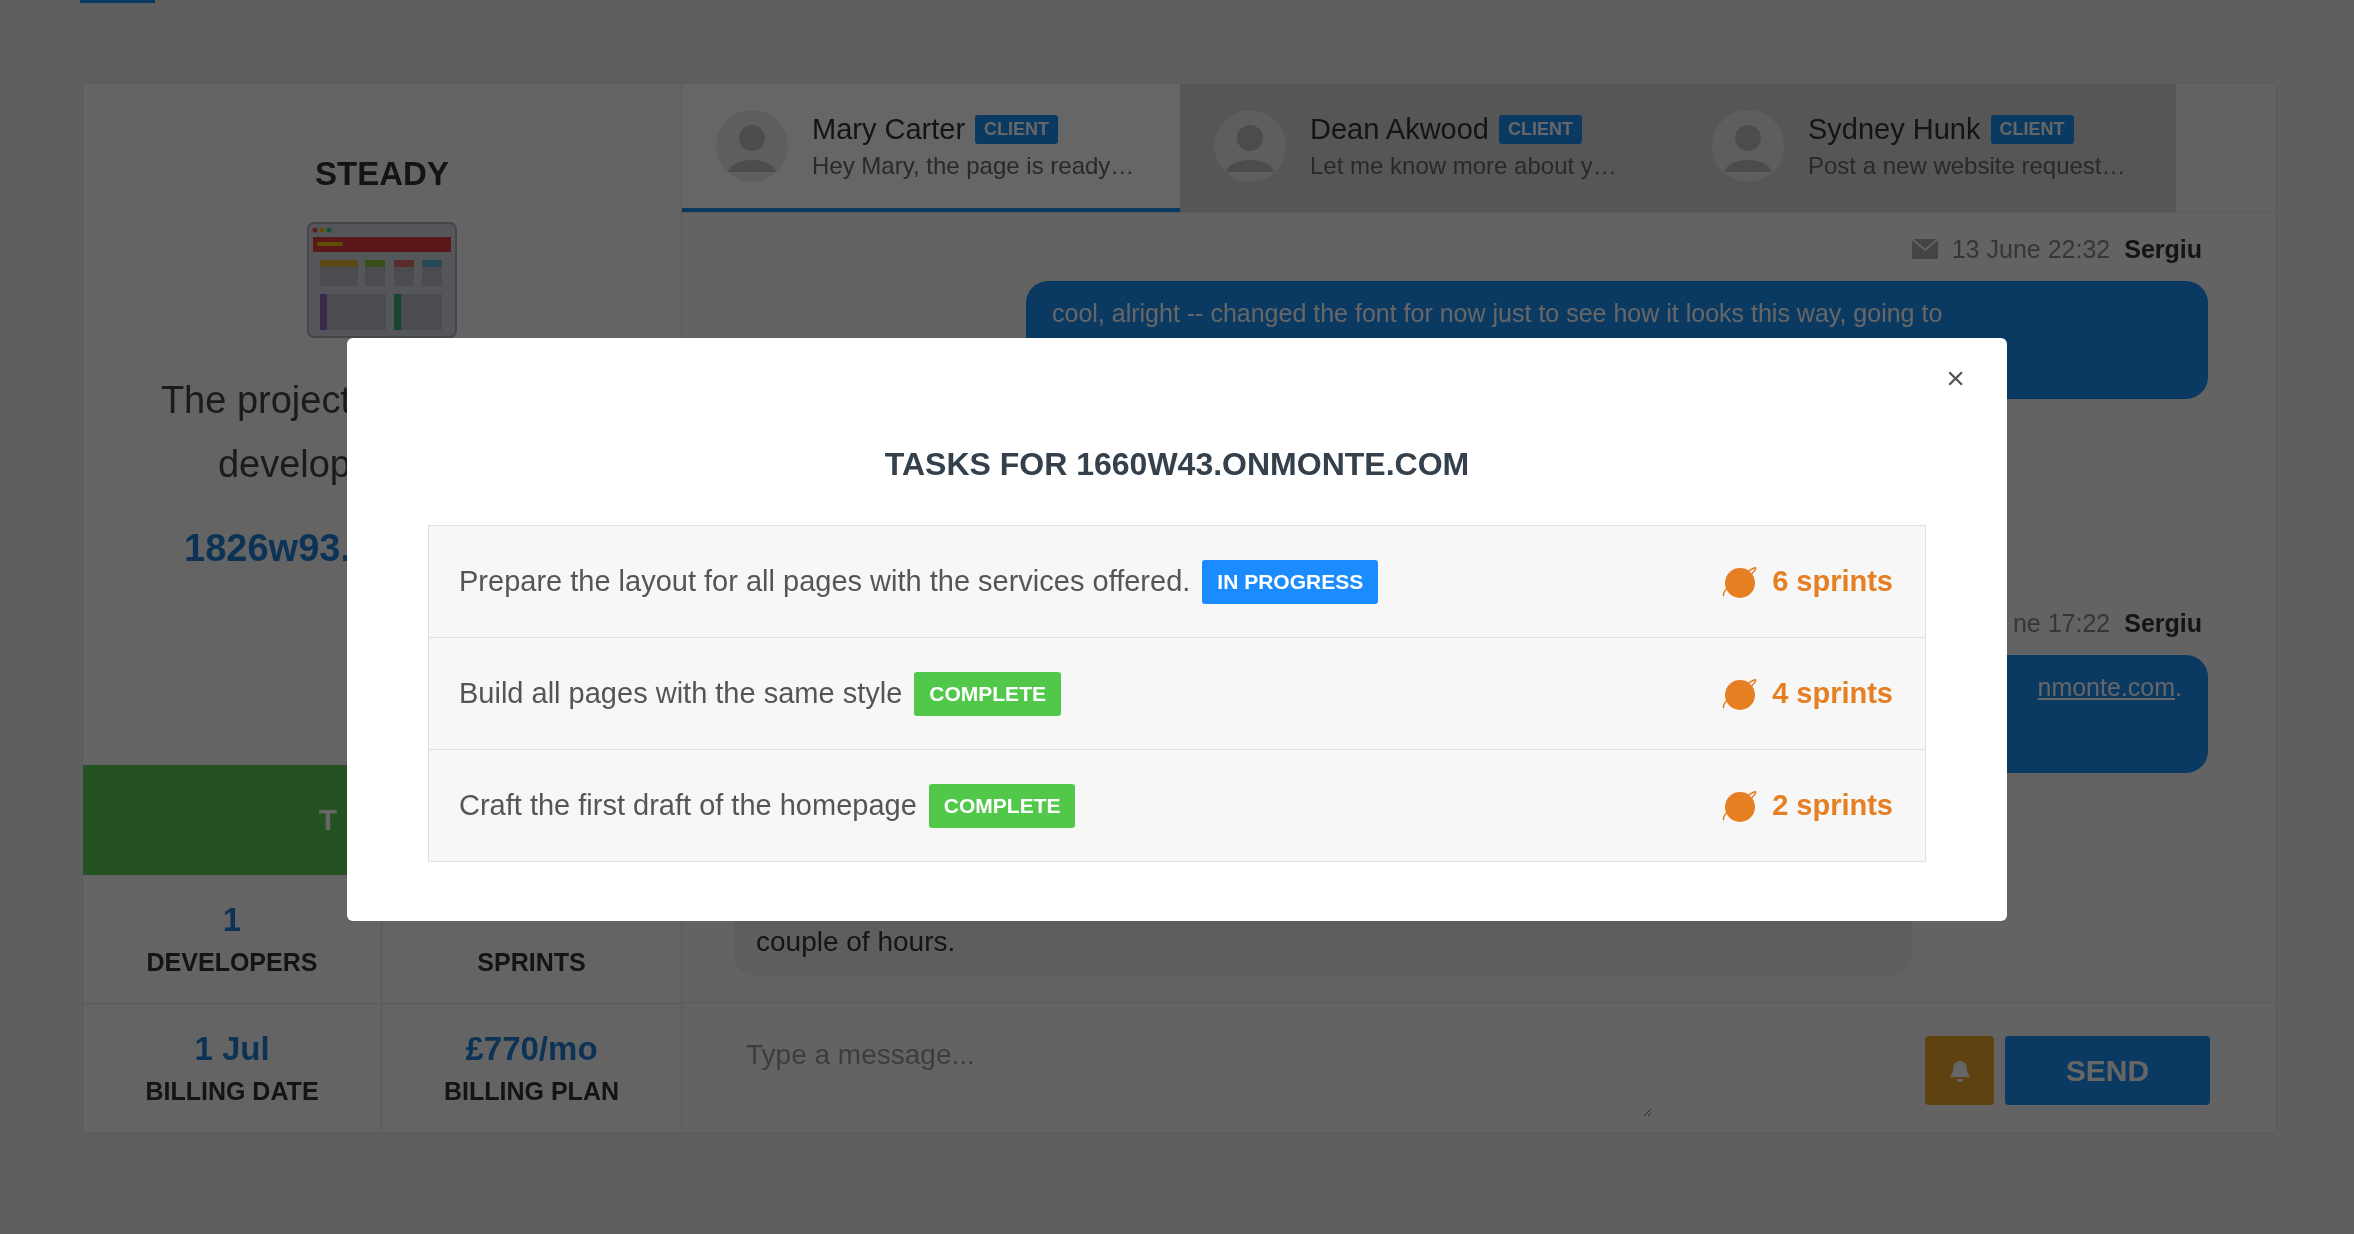 The image size is (2354, 1234). Describe the element at coordinates (382, 174) in the screenshot. I see `project-title: STEADY` at that location.